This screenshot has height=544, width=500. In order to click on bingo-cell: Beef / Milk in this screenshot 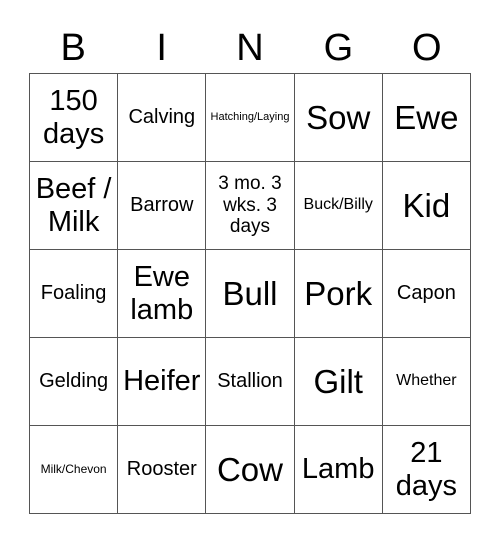, I will do `click(74, 206)`.